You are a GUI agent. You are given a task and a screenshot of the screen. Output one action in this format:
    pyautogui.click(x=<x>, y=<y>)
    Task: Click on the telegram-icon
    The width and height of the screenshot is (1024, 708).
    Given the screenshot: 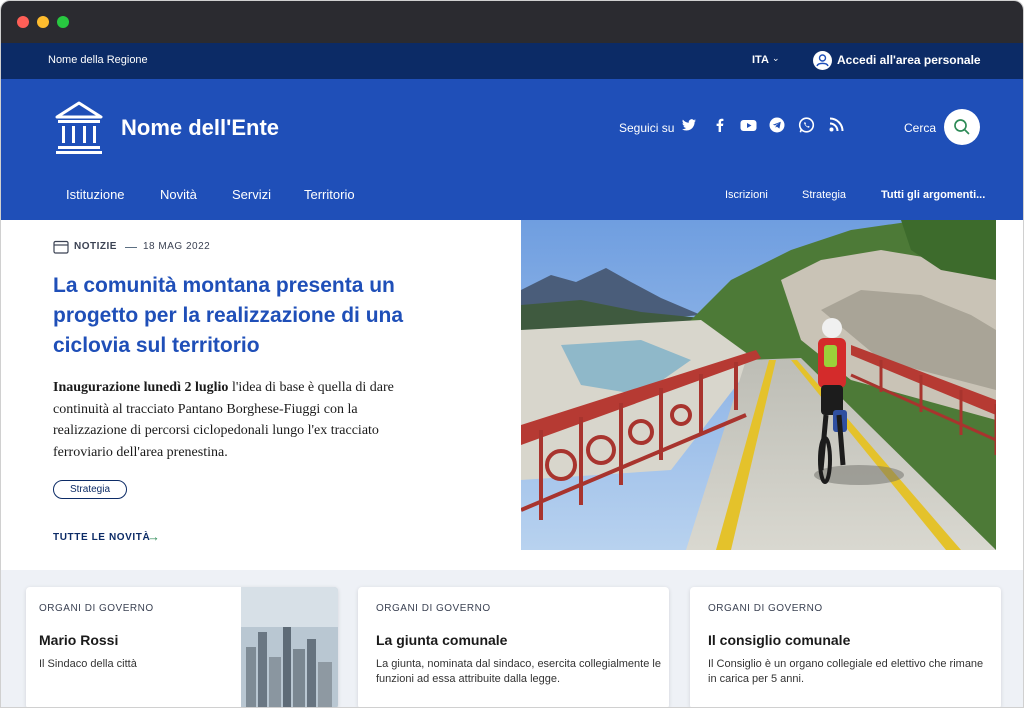 What is the action you would take?
    pyautogui.click(x=778, y=126)
    